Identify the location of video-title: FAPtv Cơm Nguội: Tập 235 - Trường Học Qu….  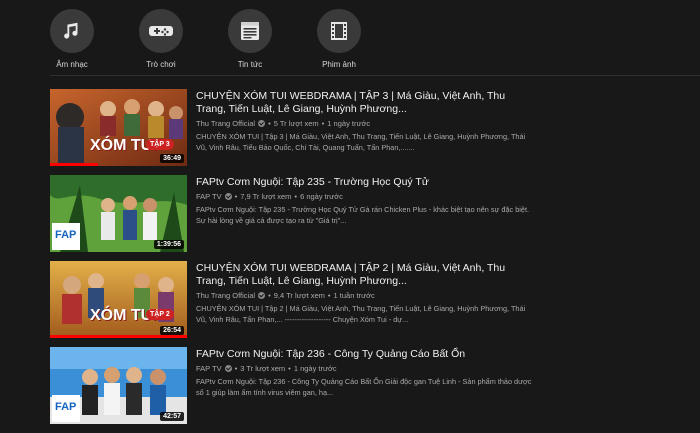
(366, 182).